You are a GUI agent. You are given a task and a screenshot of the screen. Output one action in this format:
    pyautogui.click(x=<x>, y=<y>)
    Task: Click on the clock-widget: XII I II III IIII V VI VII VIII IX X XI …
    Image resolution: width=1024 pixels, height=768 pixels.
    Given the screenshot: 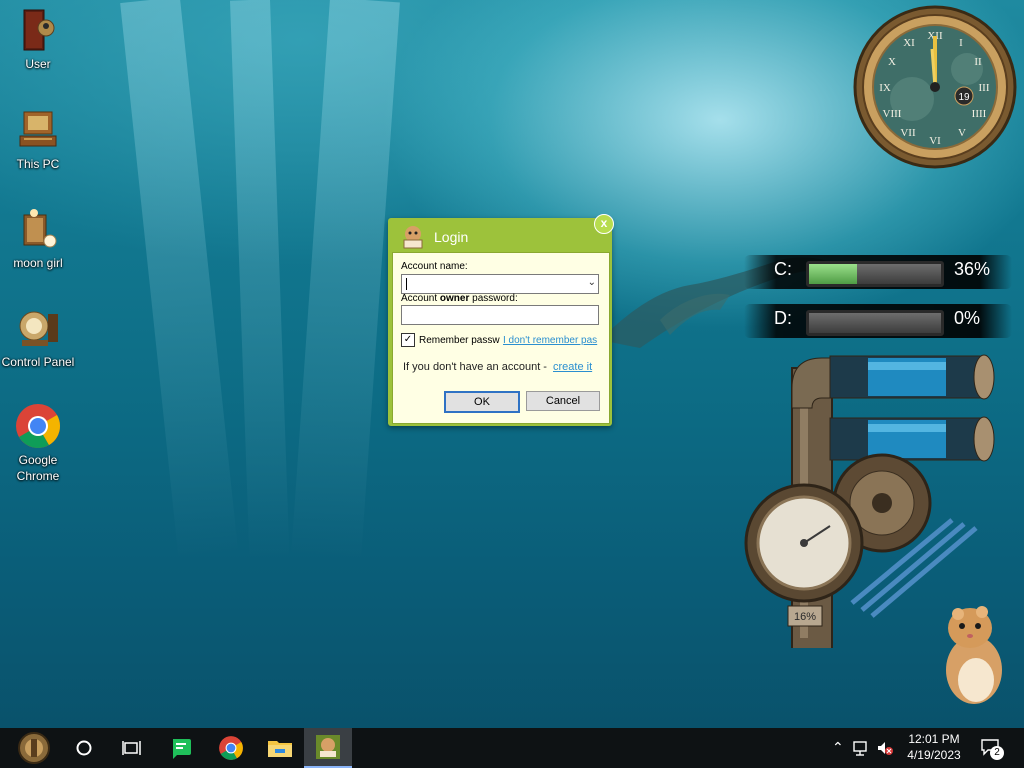 What is the action you would take?
    pyautogui.click(x=935, y=87)
    